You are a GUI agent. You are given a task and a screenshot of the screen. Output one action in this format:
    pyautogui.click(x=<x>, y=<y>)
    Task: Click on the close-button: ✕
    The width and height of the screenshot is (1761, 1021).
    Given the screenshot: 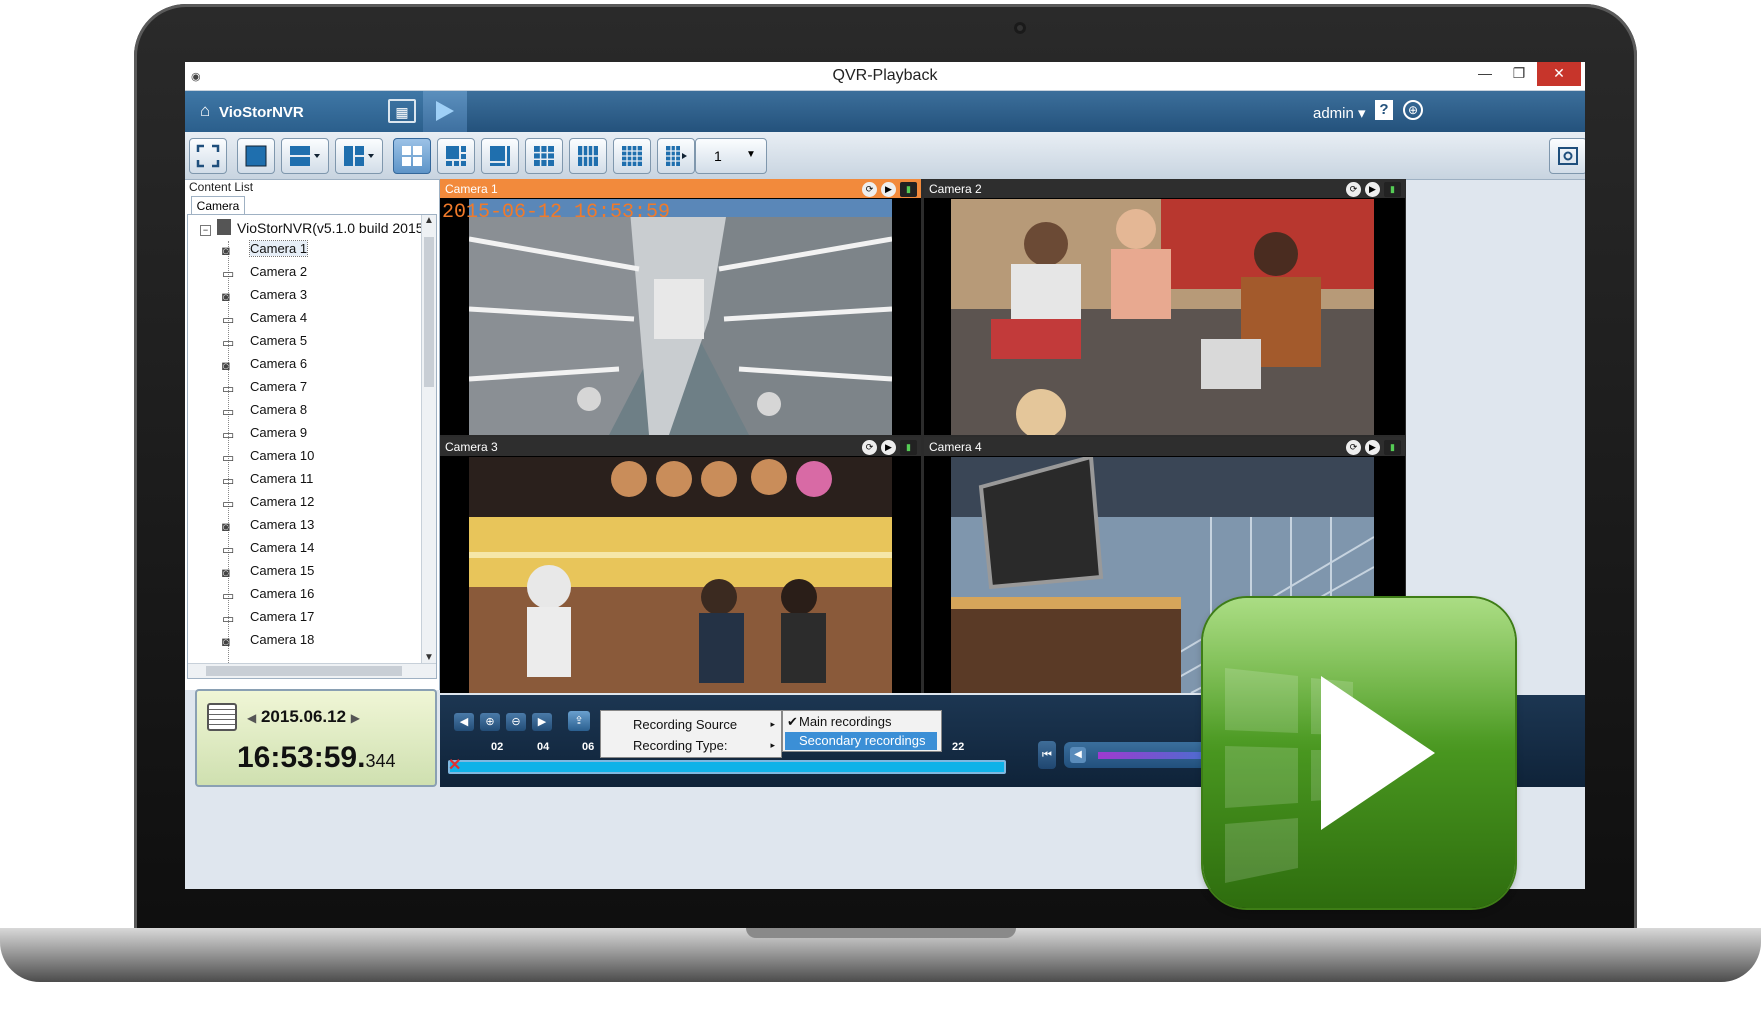 What is the action you would take?
    pyautogui.click(x=1559, y=74)
    